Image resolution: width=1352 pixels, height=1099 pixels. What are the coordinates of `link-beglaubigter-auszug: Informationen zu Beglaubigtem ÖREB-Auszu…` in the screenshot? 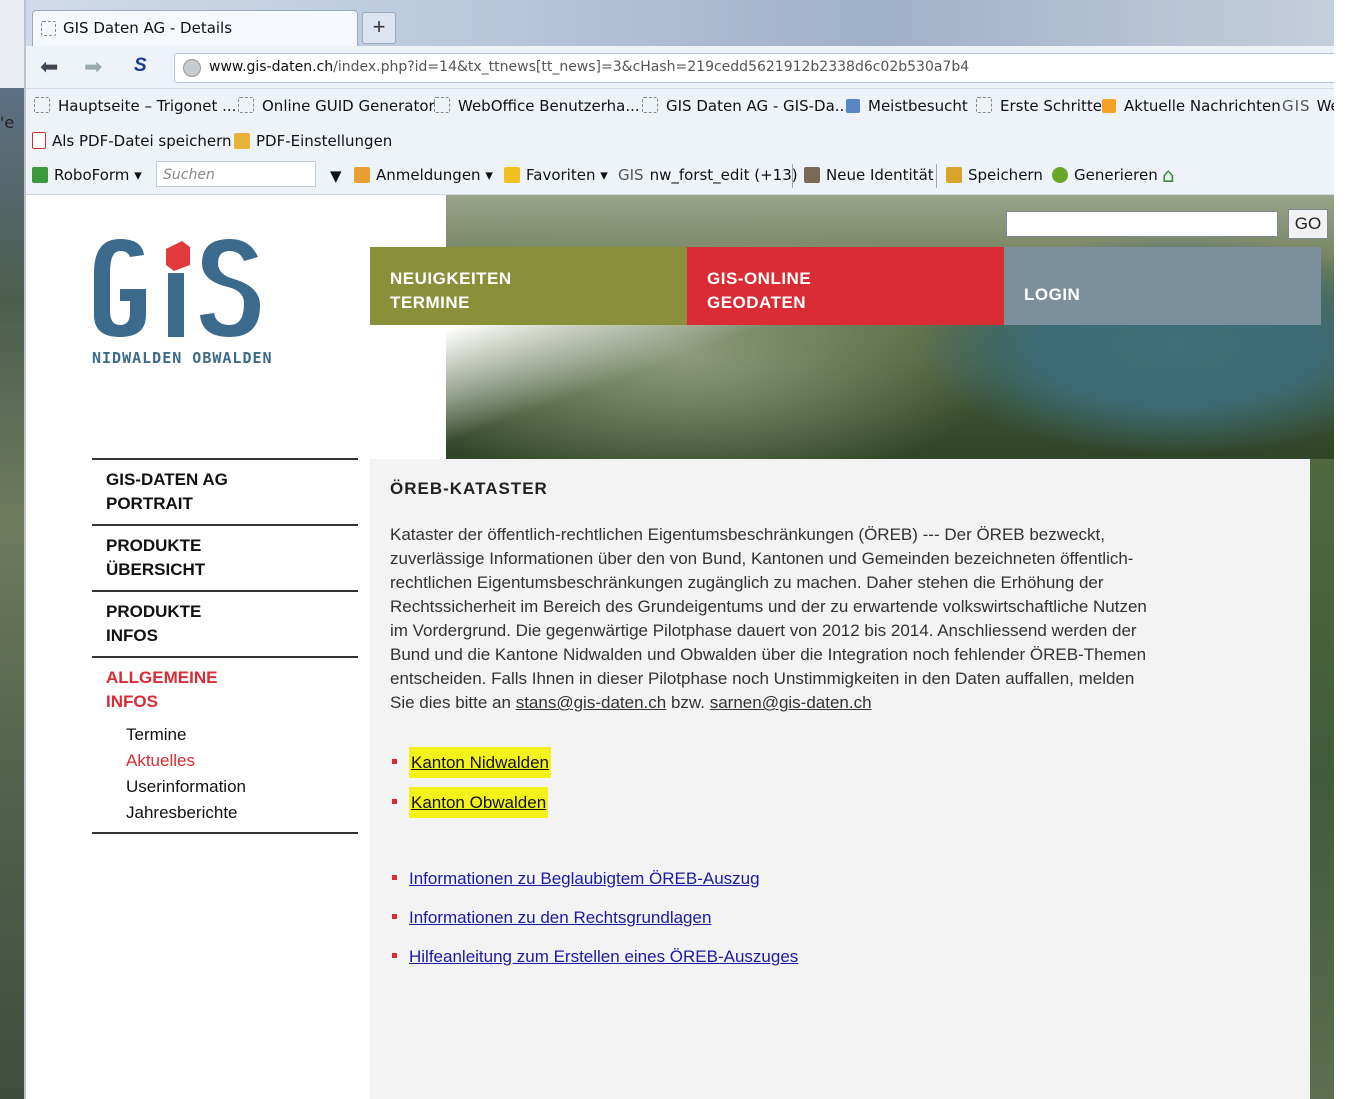 It's located at (584, 878).